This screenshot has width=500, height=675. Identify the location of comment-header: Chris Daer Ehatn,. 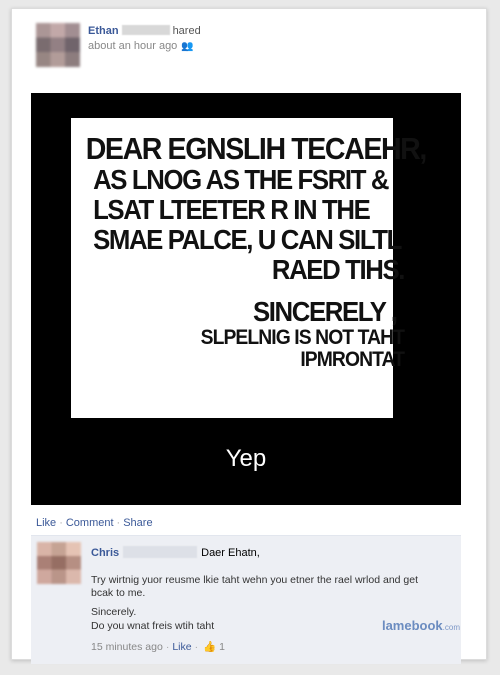
(175, 552).